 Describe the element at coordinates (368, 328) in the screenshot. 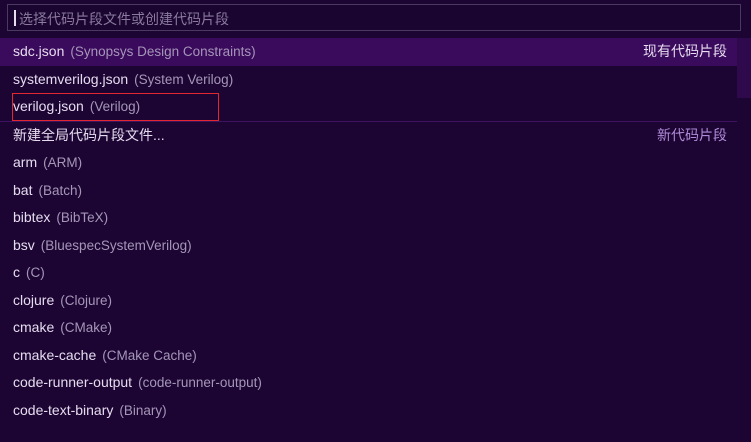

I see `list-item-language: cmake (CMake)` at that location.